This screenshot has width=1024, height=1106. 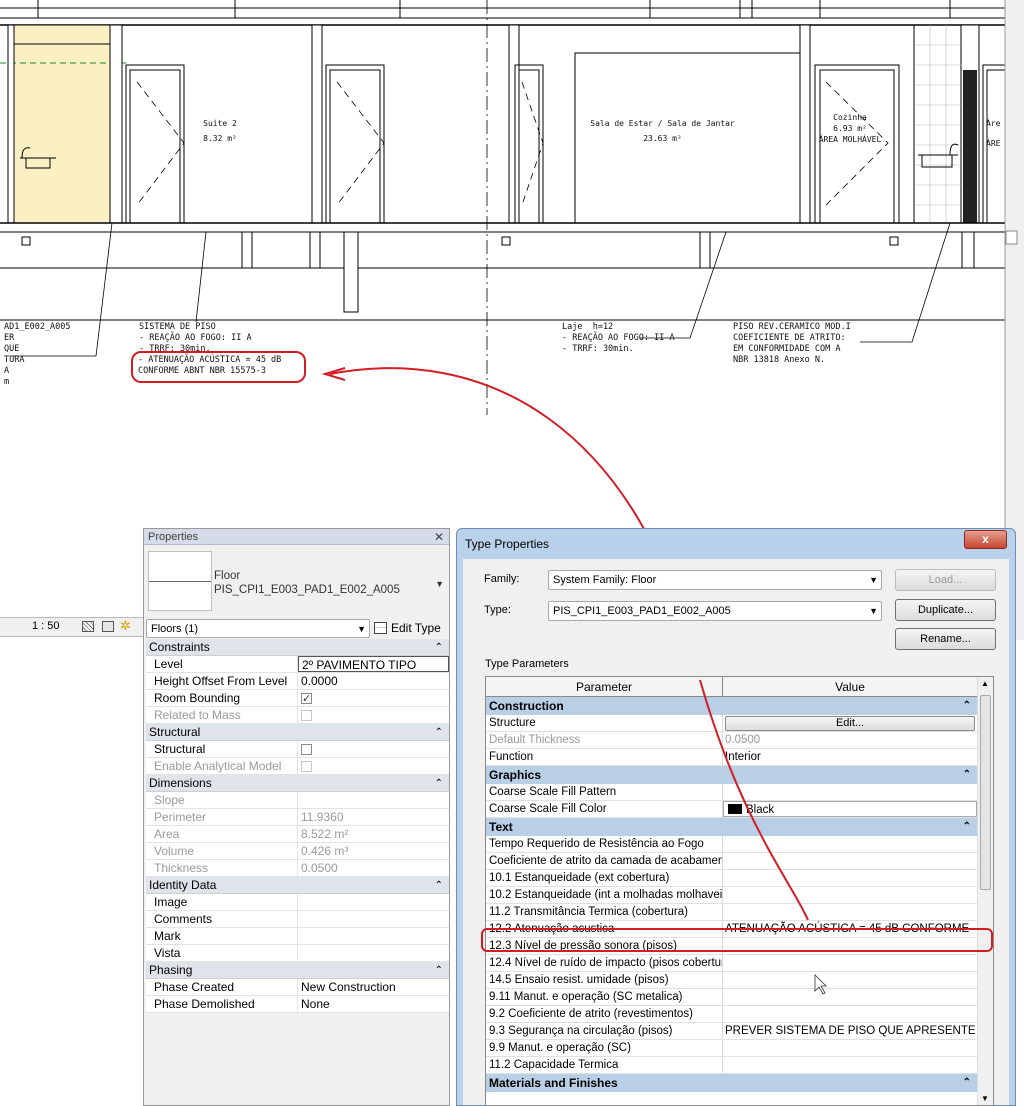 I want to click on group-text: Text ⌃, so click(x=731, y=827).